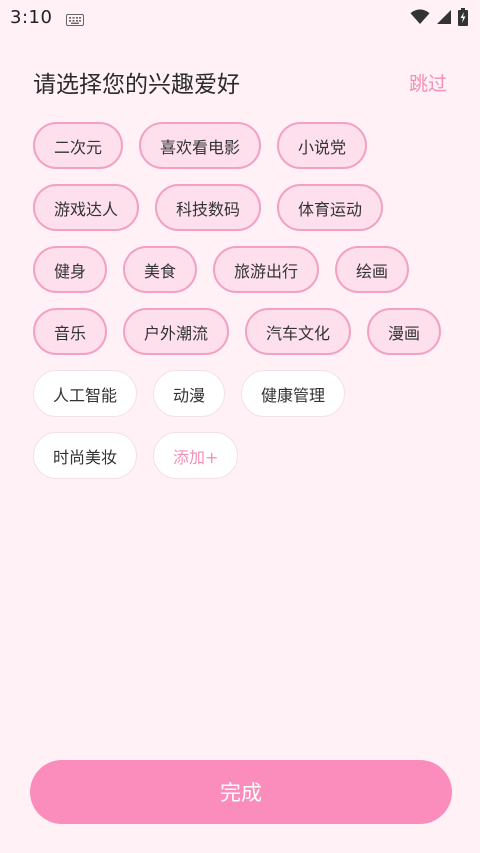  Describe the element at coordinates (189, 393) in the screenshot. I see `interest-tag: 动漫` at that location.